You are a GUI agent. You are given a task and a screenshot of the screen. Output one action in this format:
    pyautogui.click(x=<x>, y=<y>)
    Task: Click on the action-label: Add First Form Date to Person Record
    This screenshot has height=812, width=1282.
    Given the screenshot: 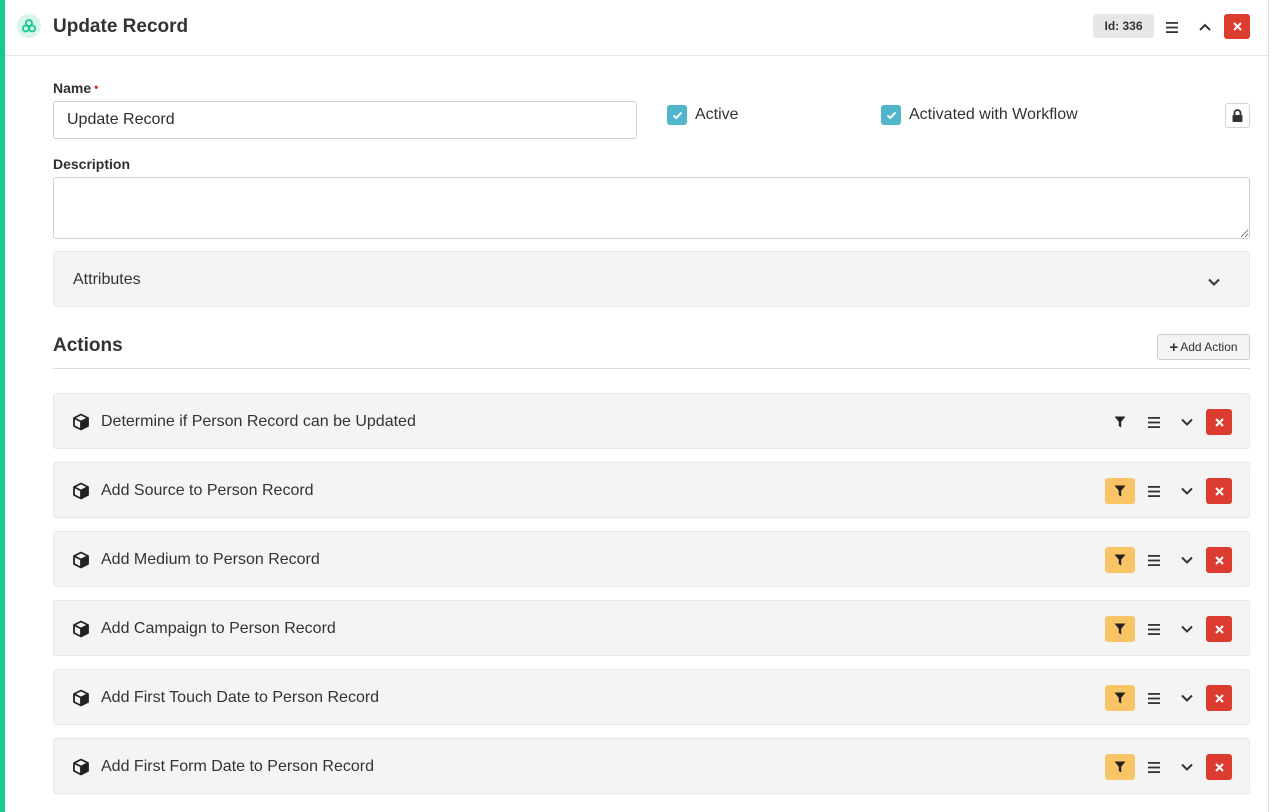 What is the action you would take?
    pyautogui.click(x=237, y=766)
    